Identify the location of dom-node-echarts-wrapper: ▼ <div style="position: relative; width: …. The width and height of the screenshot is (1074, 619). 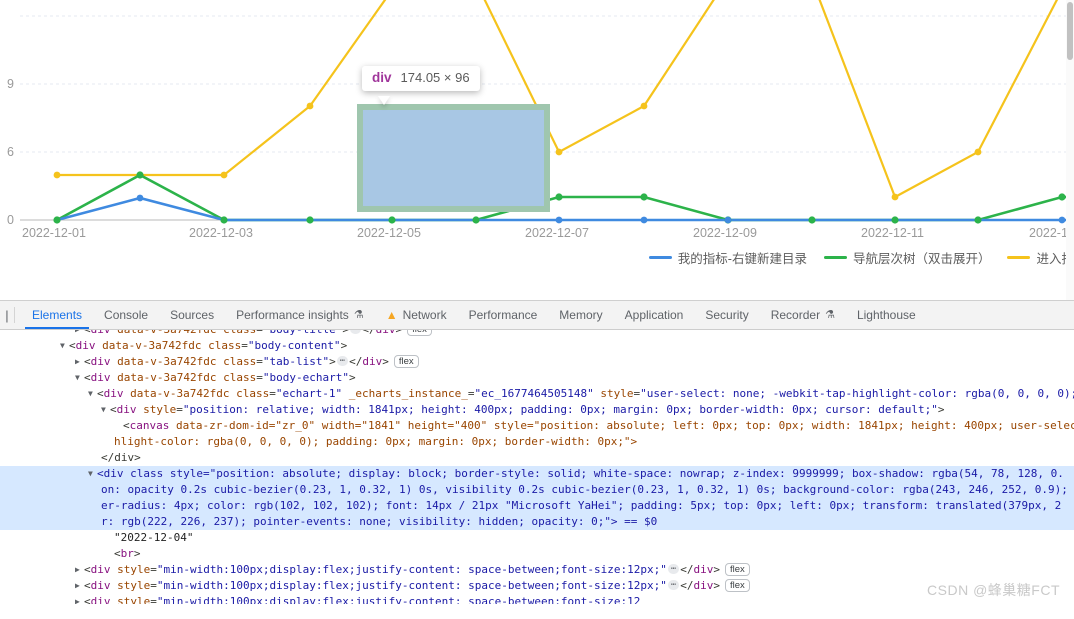
(537, 410).